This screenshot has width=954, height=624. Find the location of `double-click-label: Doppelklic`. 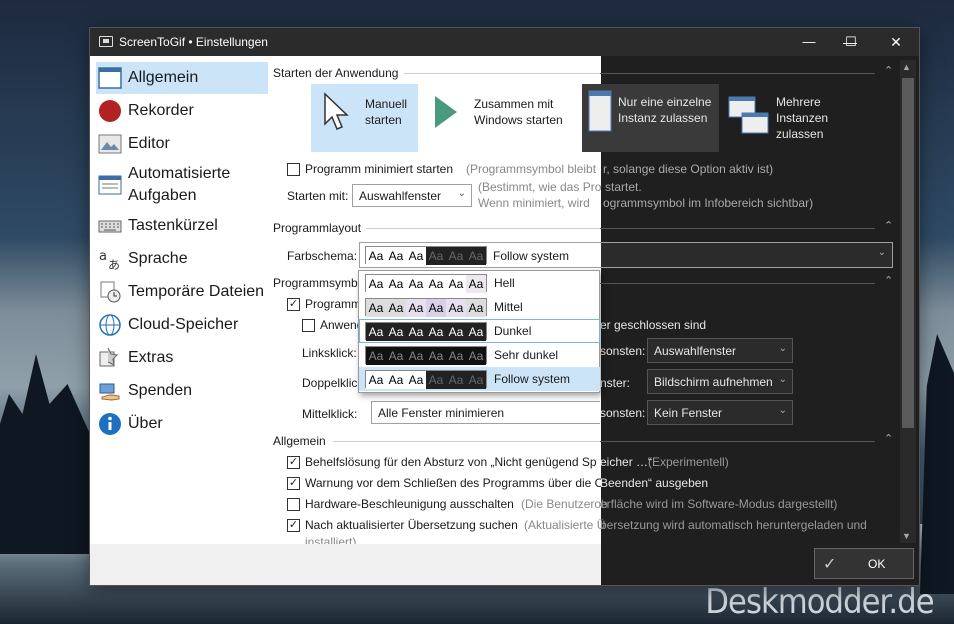

double-click-label: Doppelklic is located at coordinates (330, 383).